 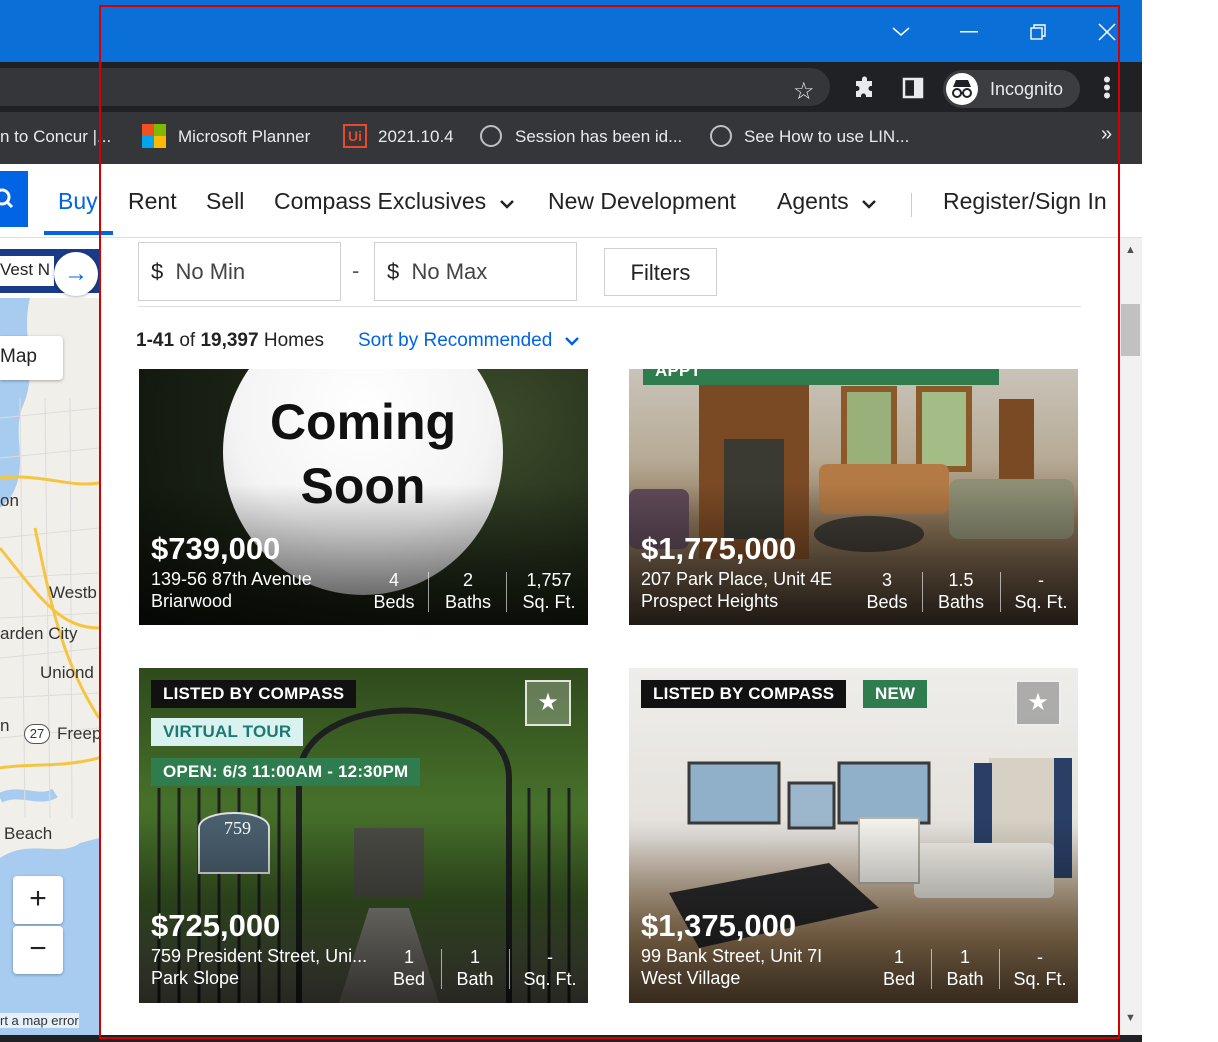 What do you see at coordinates (216, 925) in the screenshot?
I see `listing-price: $725,000` at bounding box center [216, 925].